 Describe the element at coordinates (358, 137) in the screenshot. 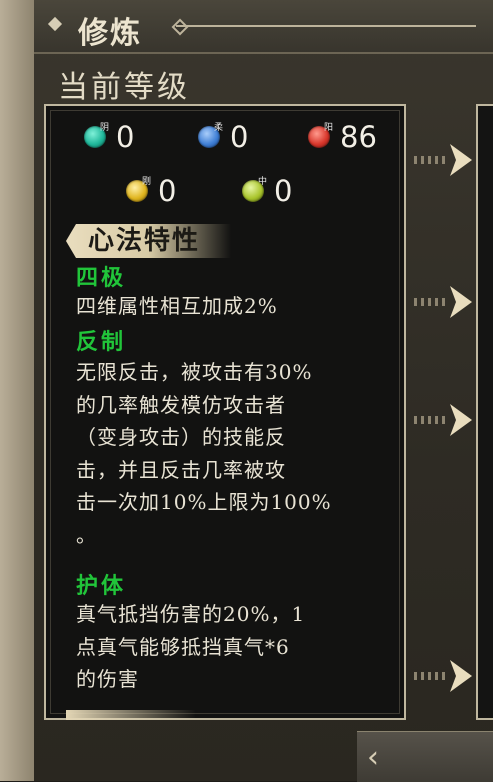

I see `yang-value: 86` at that location.